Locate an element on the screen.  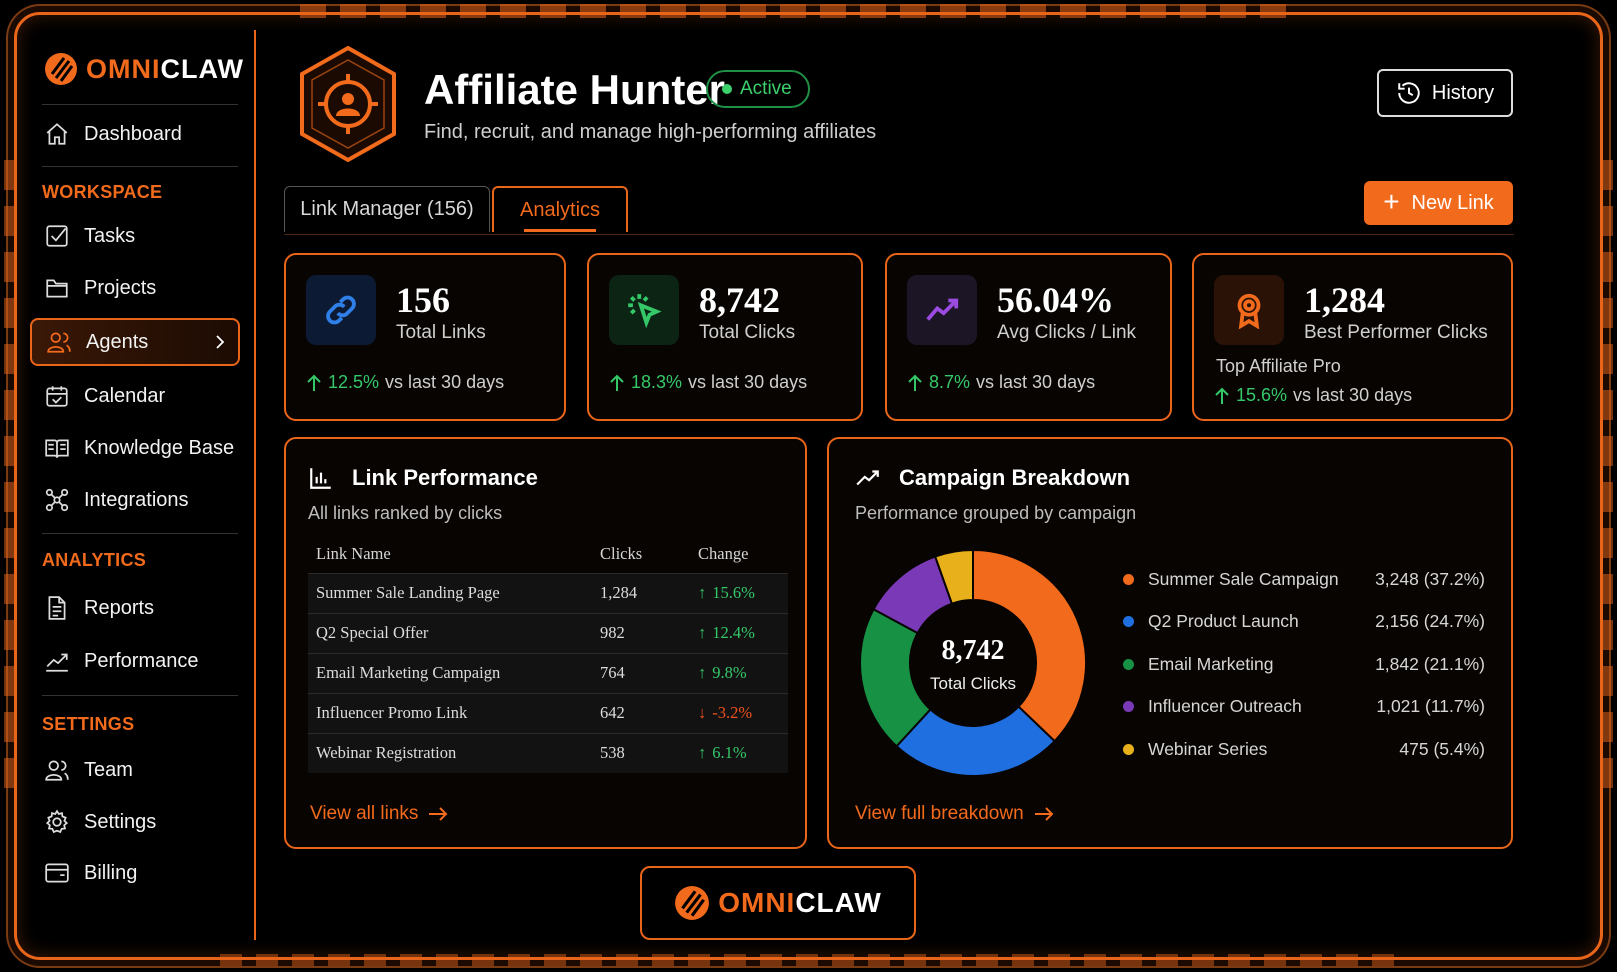
brand-name-part: CLAW is located at coordinates (838, 902).